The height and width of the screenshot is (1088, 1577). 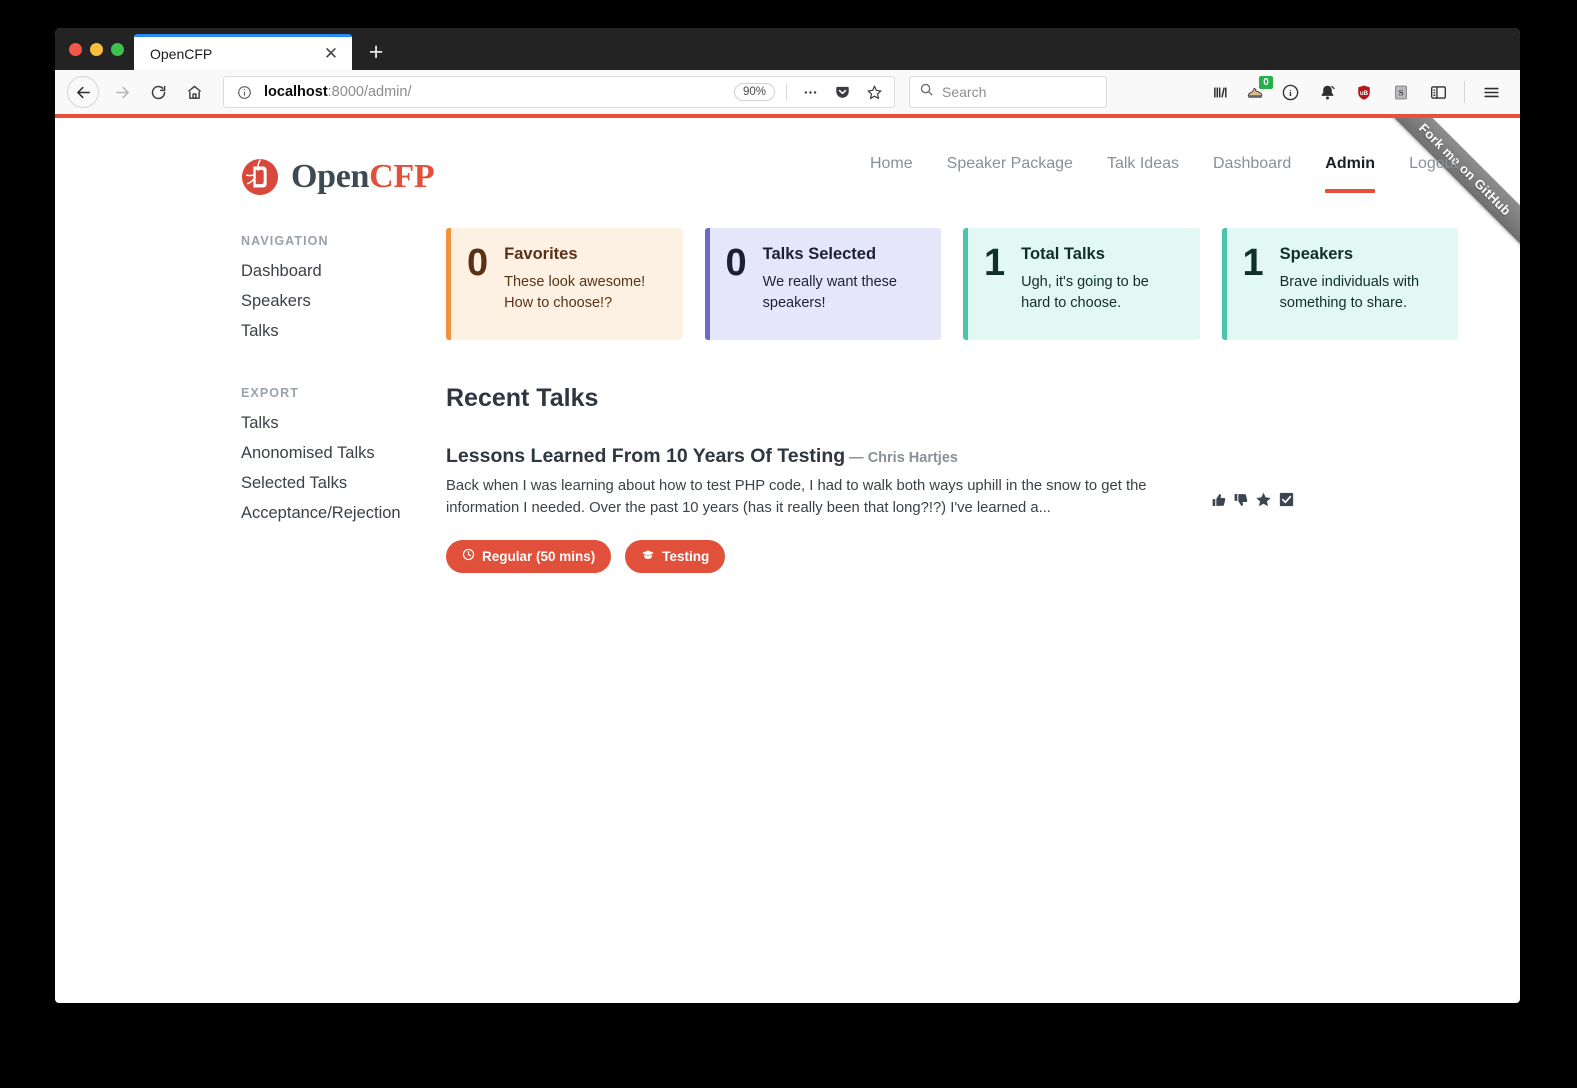 I want to click on nav-item-logout: Logout, so click(x=1433, y=177).